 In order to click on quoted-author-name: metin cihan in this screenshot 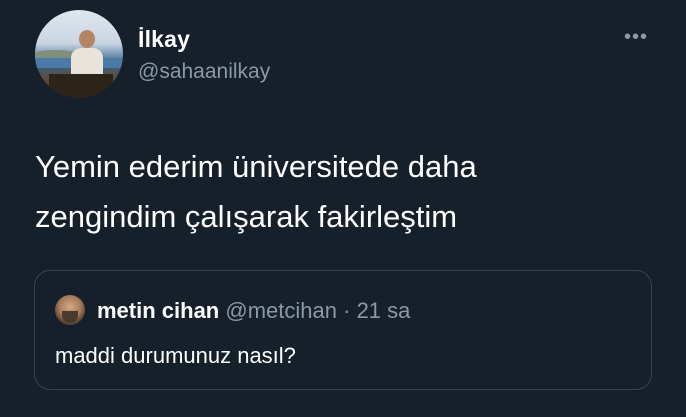, I will do `click(158, 310)`.